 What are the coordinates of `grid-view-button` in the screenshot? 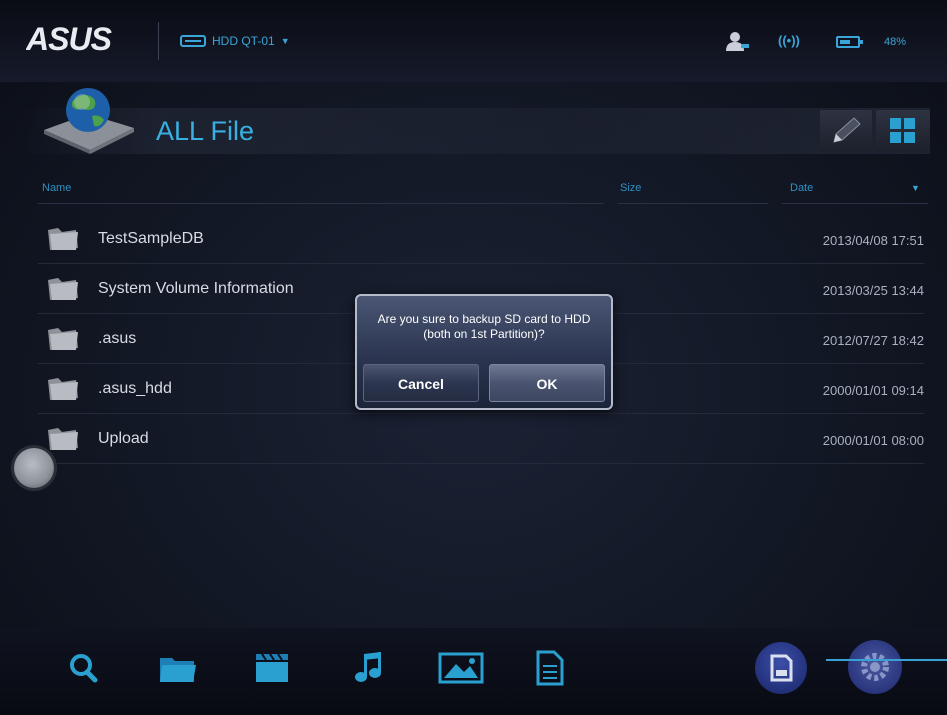 It's located at (903, 131).